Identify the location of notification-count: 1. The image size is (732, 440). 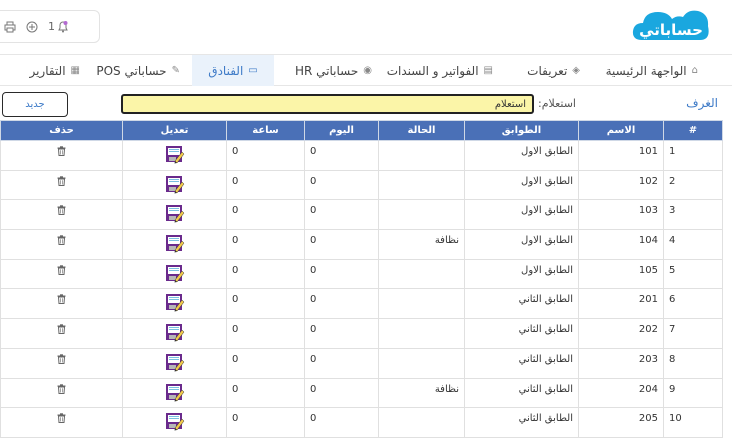
(51, 26).